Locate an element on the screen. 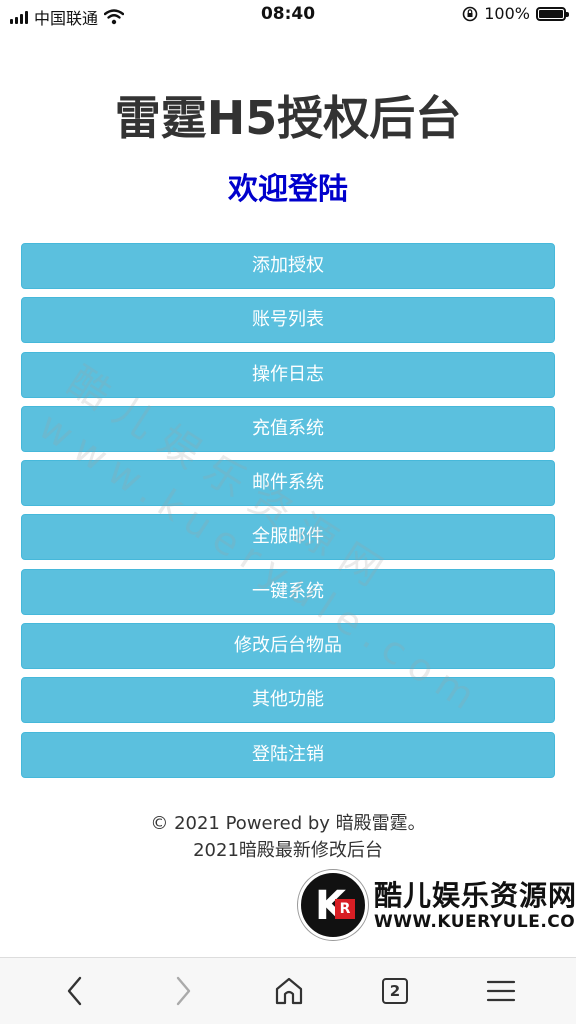  menu-button is located at coordinates (501, 991).